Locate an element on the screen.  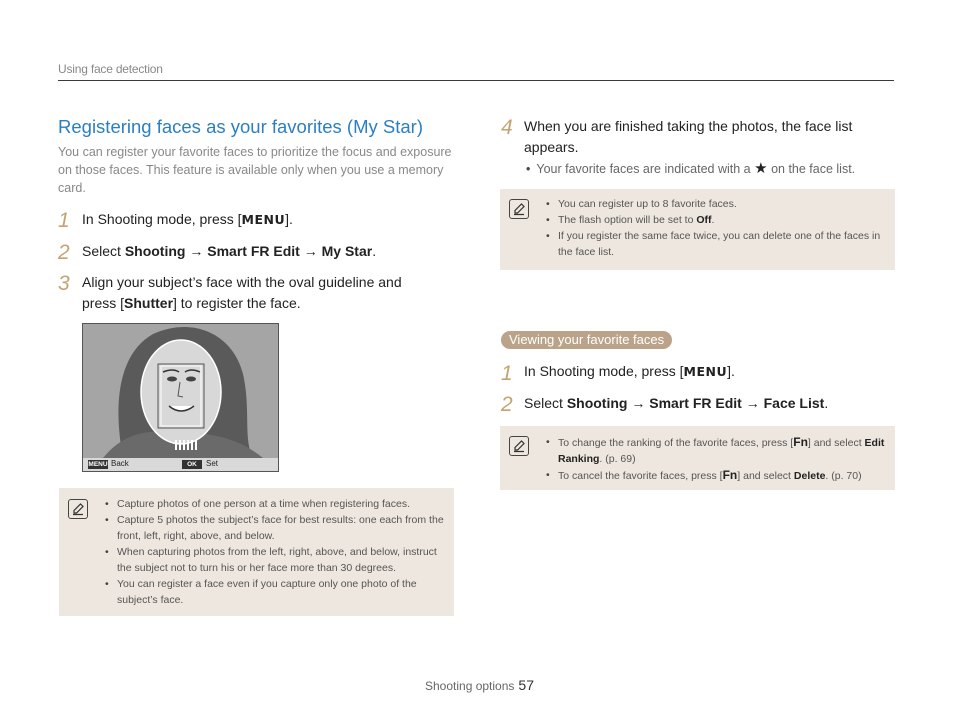
header-rule is located at coordinates (476, 80).